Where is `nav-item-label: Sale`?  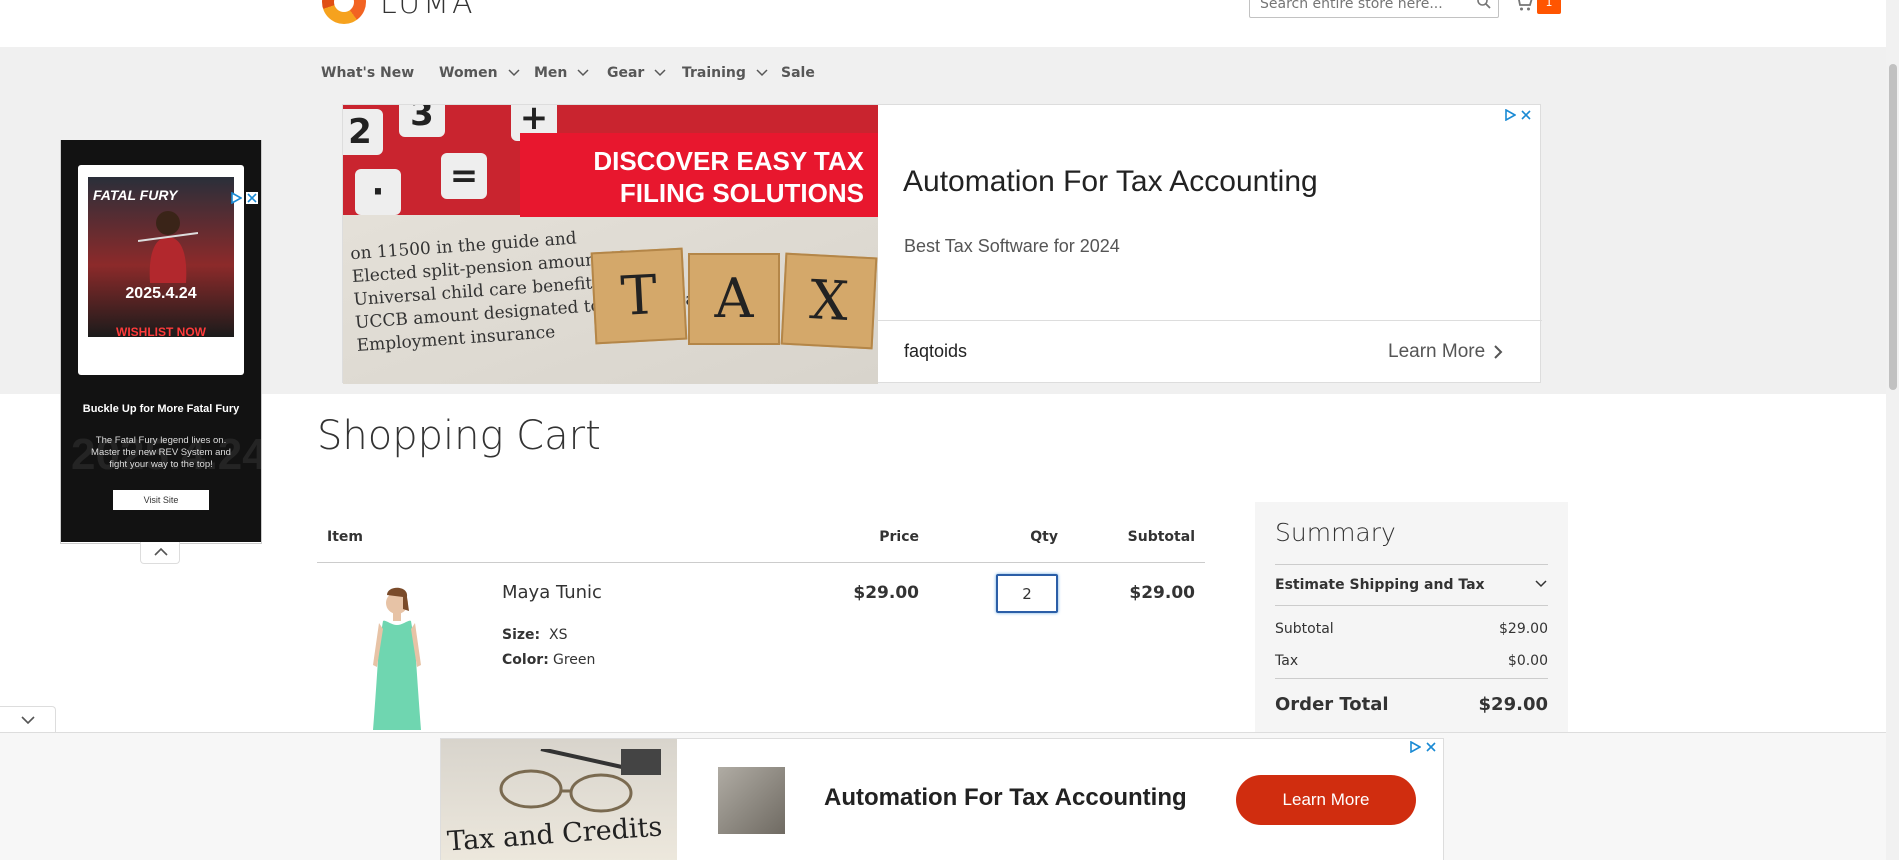 nav-item-label: Sale is located at coordinates (798, 73).